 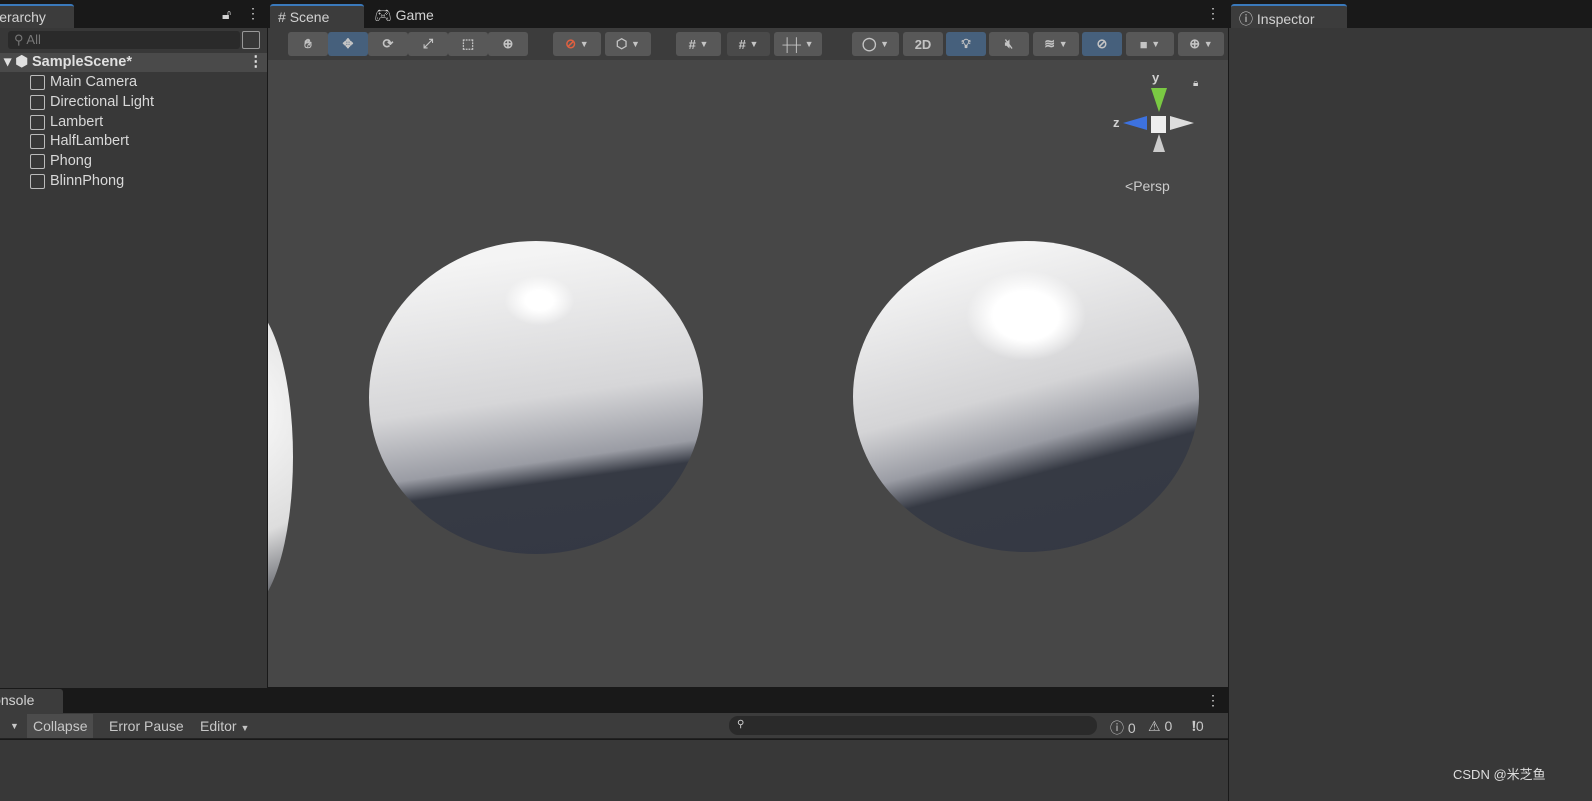 I want to click on tab-label: Inspector, so click(x=1285, y=19).